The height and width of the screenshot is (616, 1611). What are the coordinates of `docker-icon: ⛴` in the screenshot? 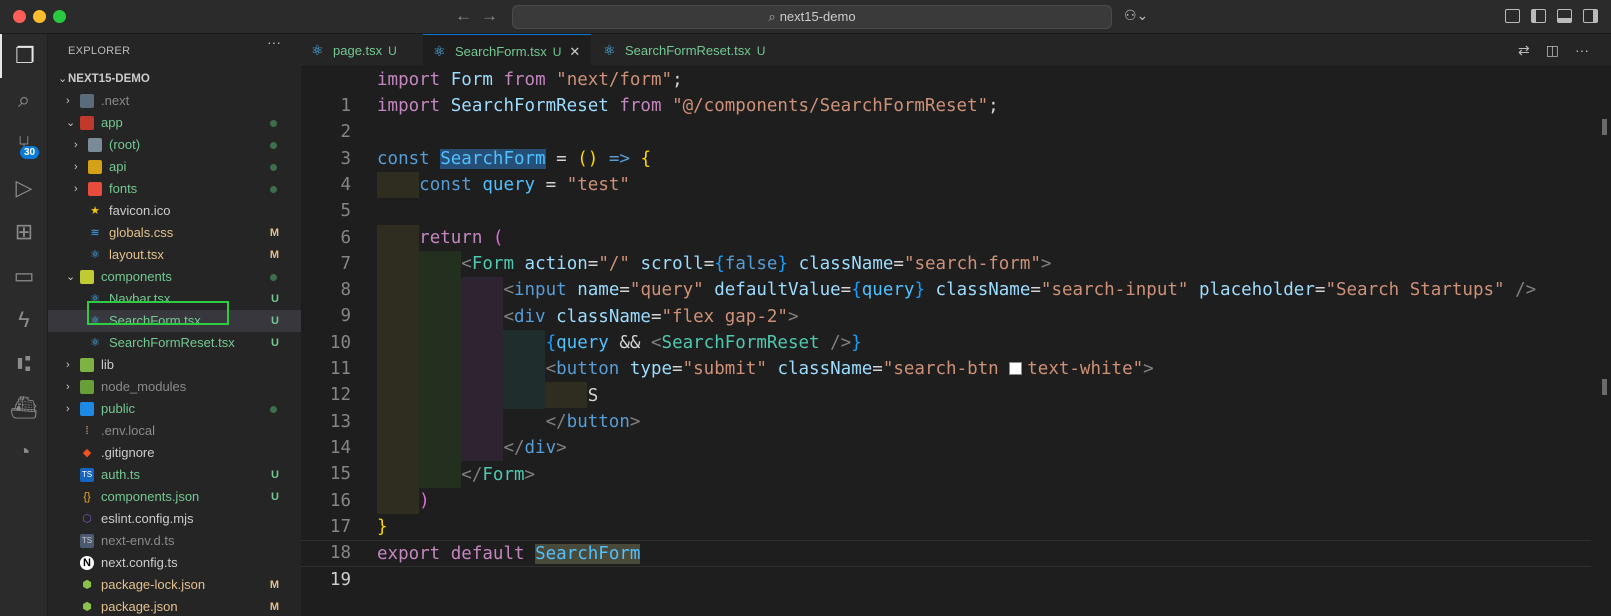 It's located at (24, 408).